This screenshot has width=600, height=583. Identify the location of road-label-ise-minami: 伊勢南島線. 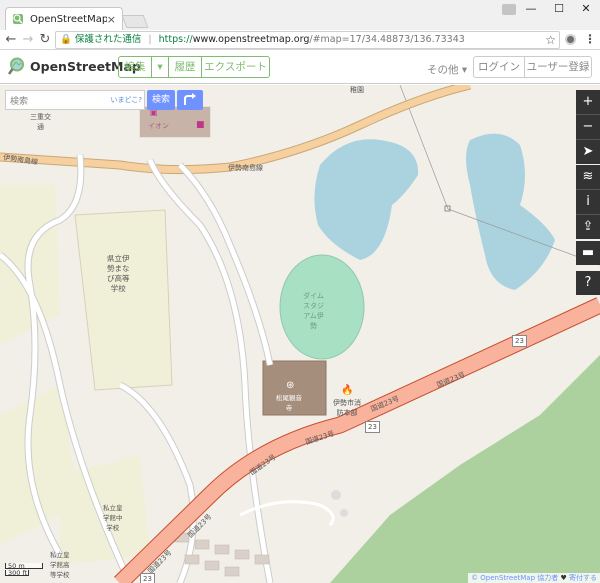
(245, 168).